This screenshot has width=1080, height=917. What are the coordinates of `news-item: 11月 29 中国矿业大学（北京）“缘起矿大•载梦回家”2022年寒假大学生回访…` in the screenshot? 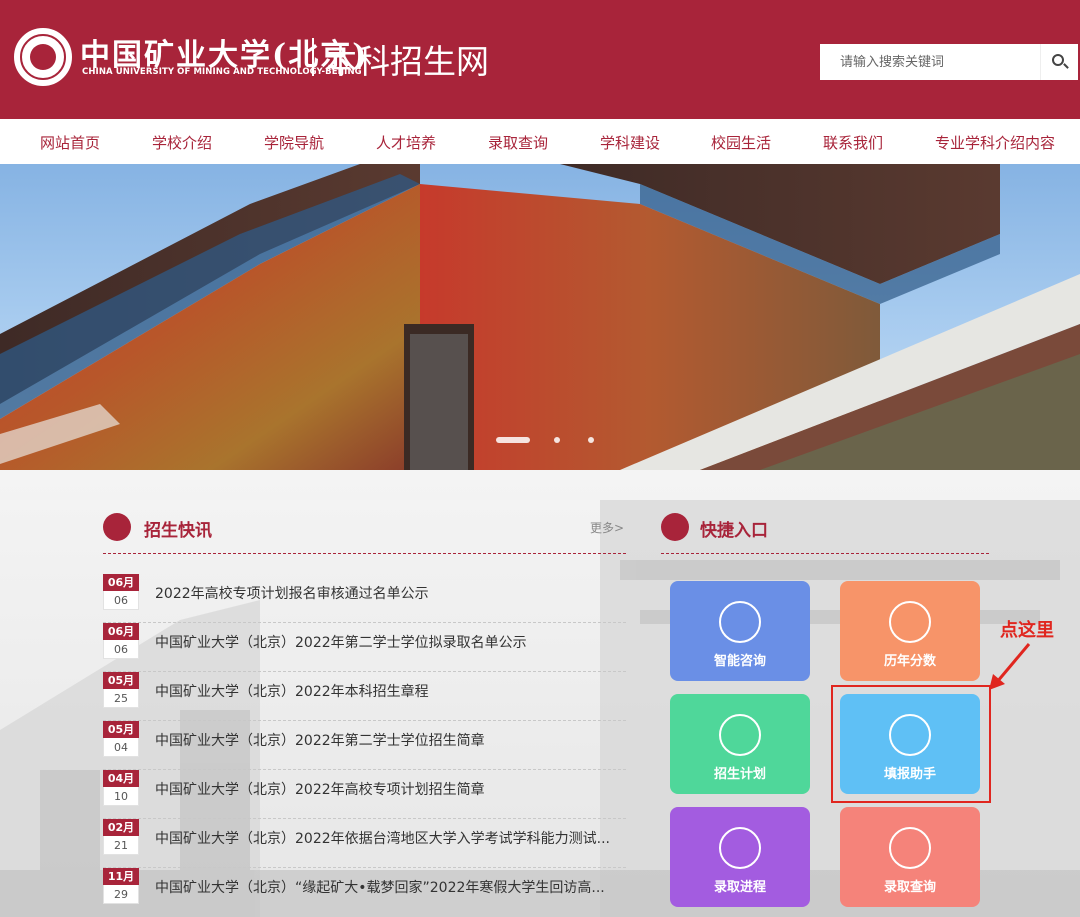 It's located at (364, 892).